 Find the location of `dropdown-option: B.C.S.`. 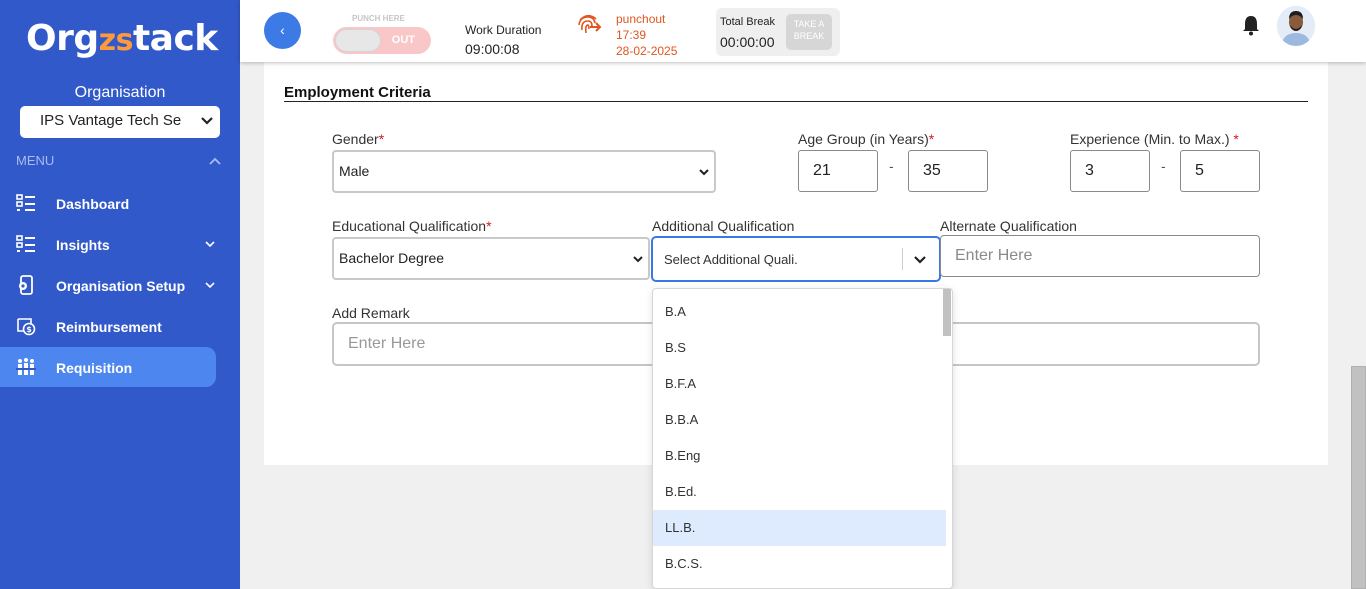

dropdown-option: B.C.S. is located at coordinates (799, 564).